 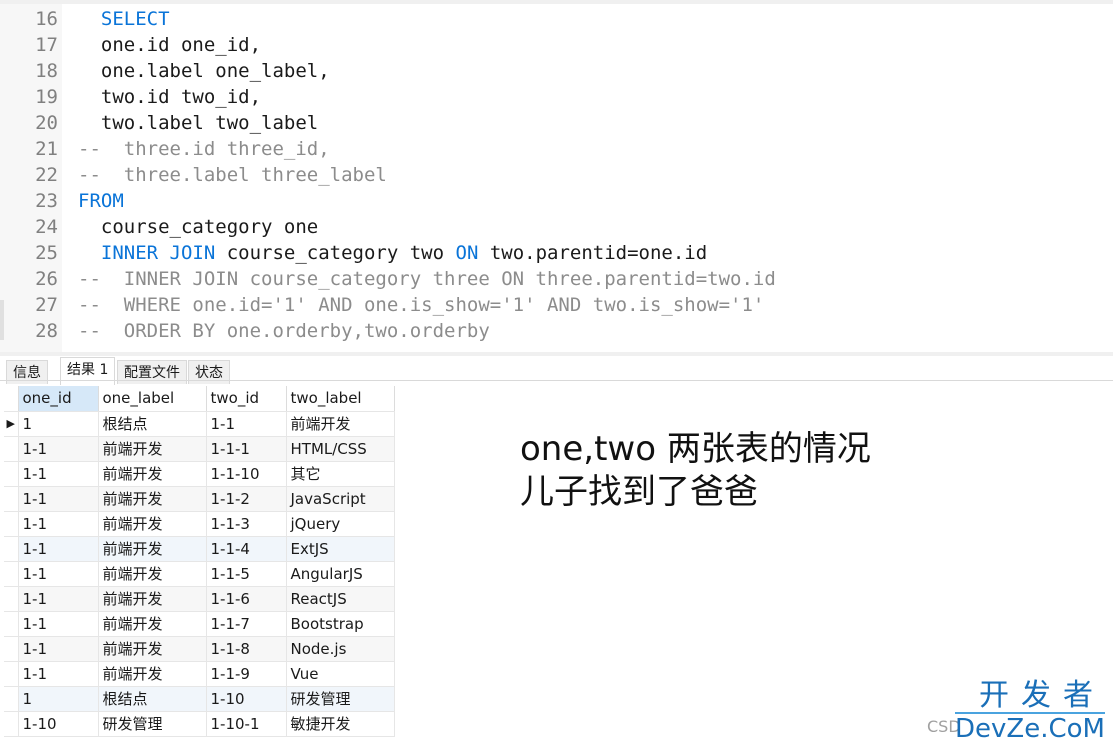 What do you see at coordinates (246, 574) in the screenshot?
I see `cell-two-id: 1-1-5` at bounding box center [246, 574].